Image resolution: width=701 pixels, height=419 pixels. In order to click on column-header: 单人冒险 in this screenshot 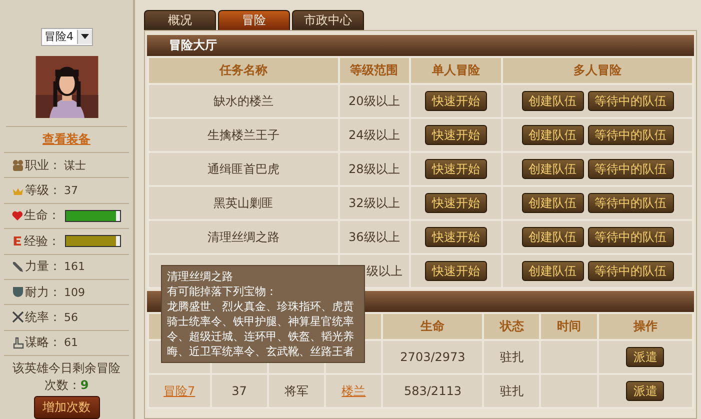, I will do `click(456, 70)`.